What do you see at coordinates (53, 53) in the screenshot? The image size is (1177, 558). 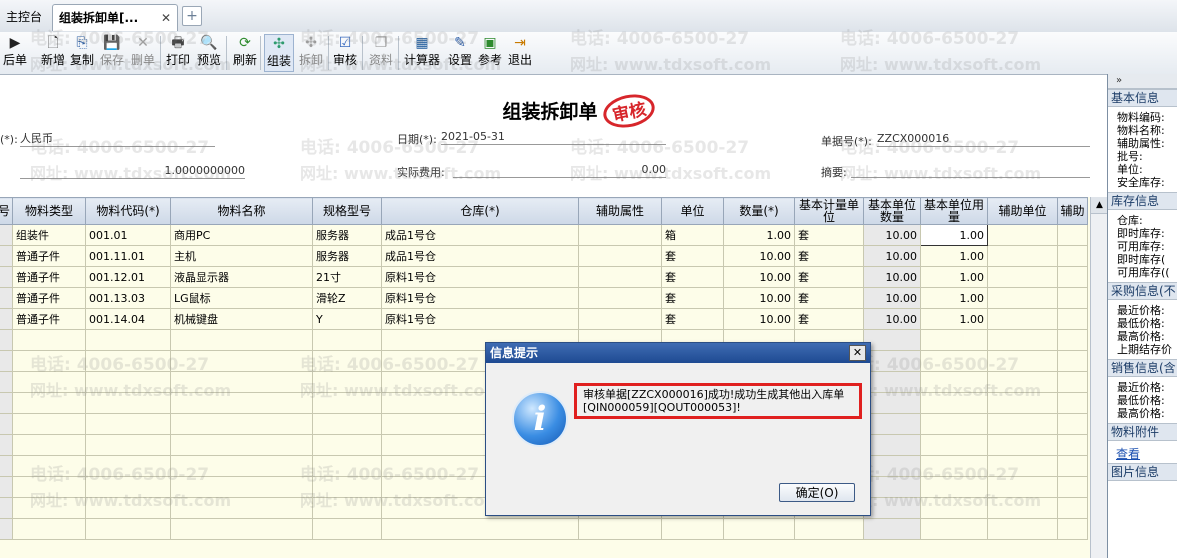 I see `new-button: 🗋 新增` at bounding box center [53, 53].